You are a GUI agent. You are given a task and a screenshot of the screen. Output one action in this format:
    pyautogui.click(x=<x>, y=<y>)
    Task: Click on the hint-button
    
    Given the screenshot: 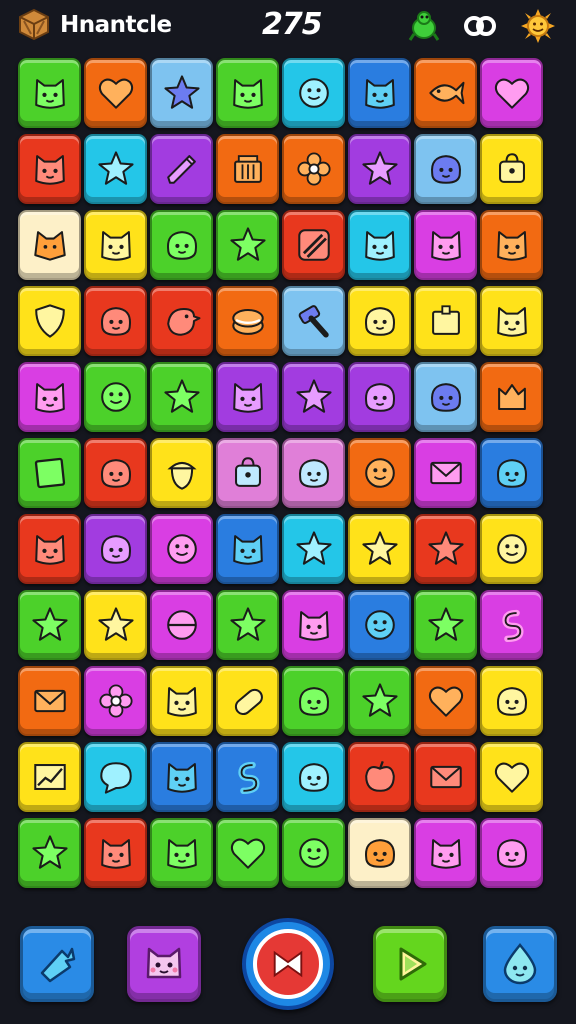 What is the action you would take?
    pyautogui.click(x=57, y=964)
    